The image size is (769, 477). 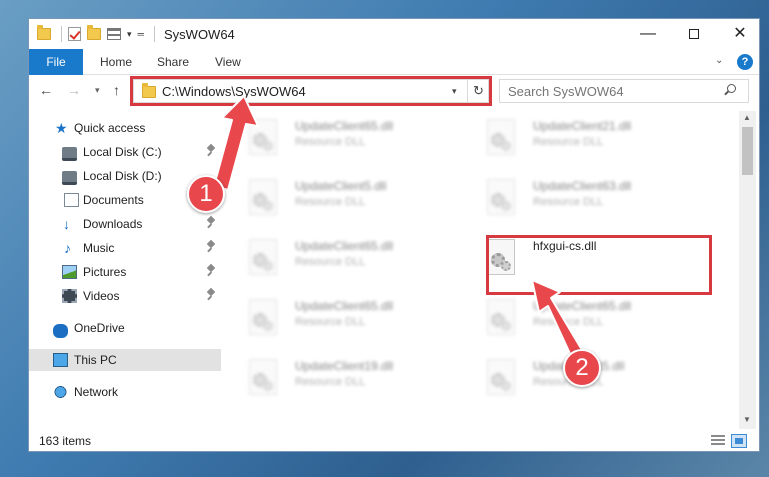 I want to click on minimize-button: —, so click(x=648, y=34).